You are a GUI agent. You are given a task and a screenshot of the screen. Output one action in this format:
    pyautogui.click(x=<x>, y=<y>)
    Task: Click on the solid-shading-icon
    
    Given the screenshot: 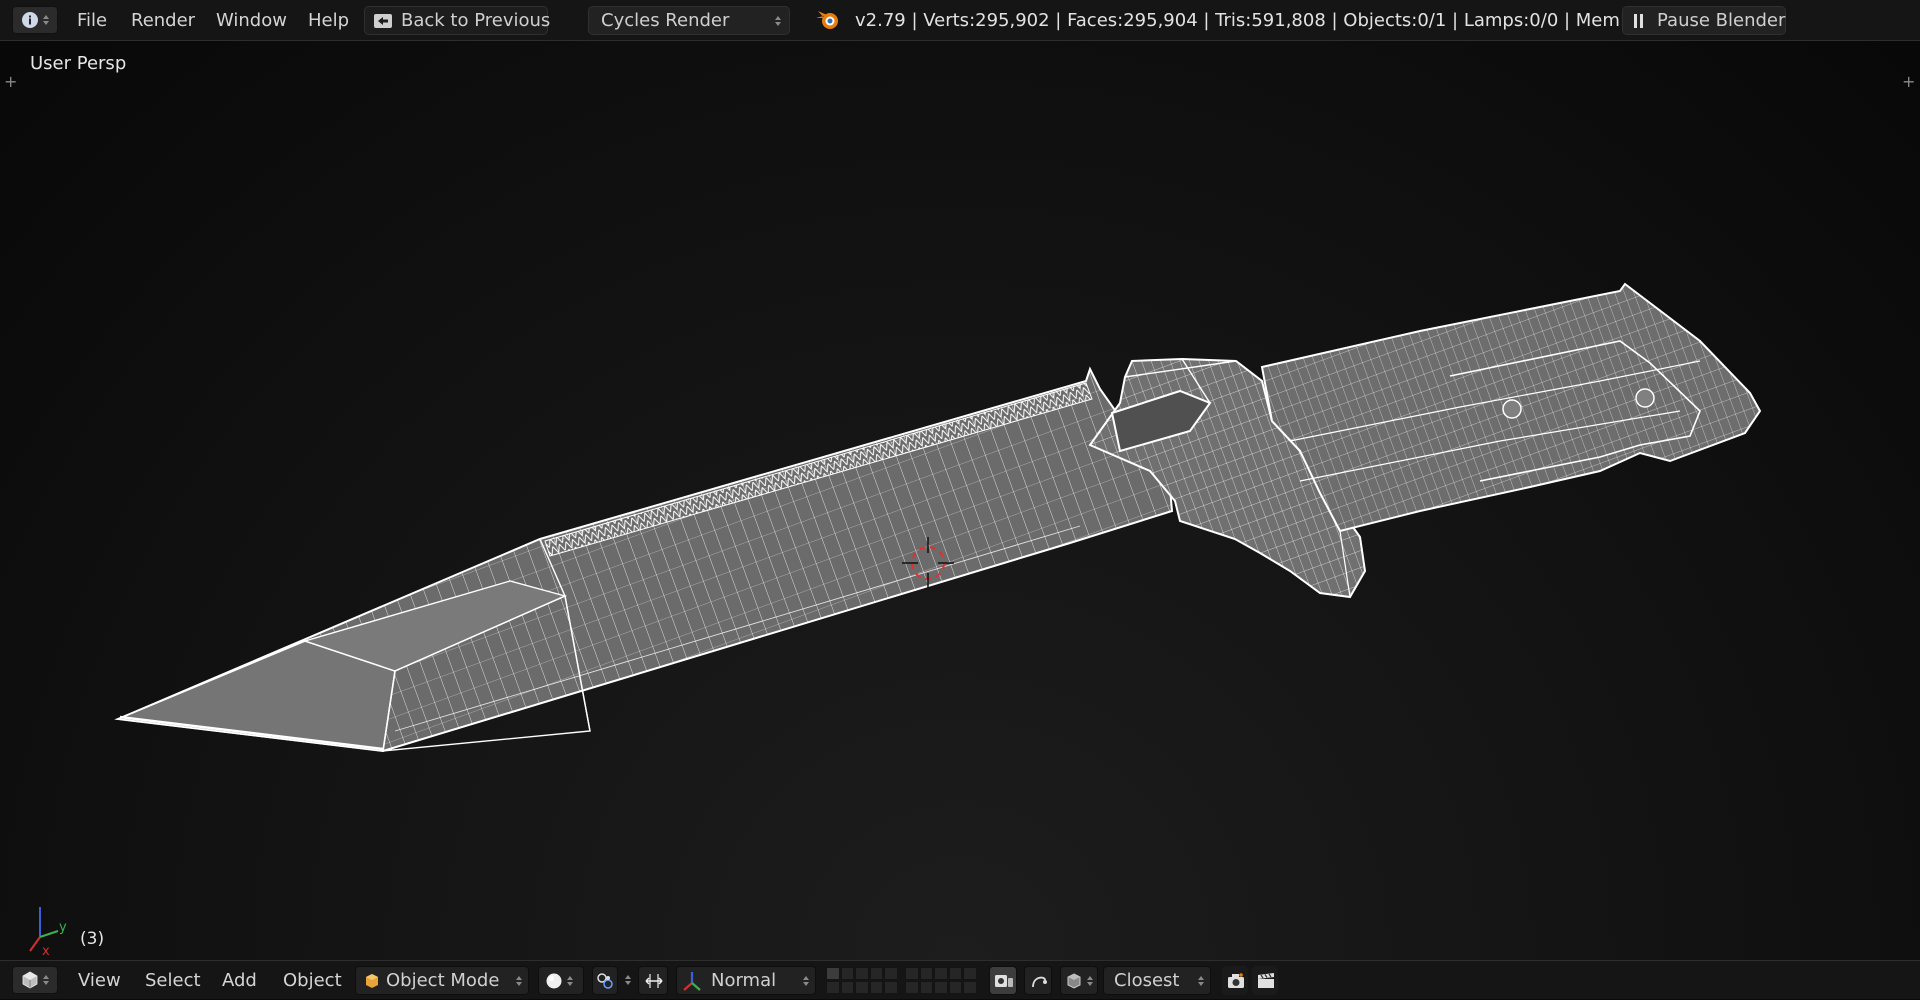 What is the action you would take?
    pyautogui.click(x=554, y=981)
    